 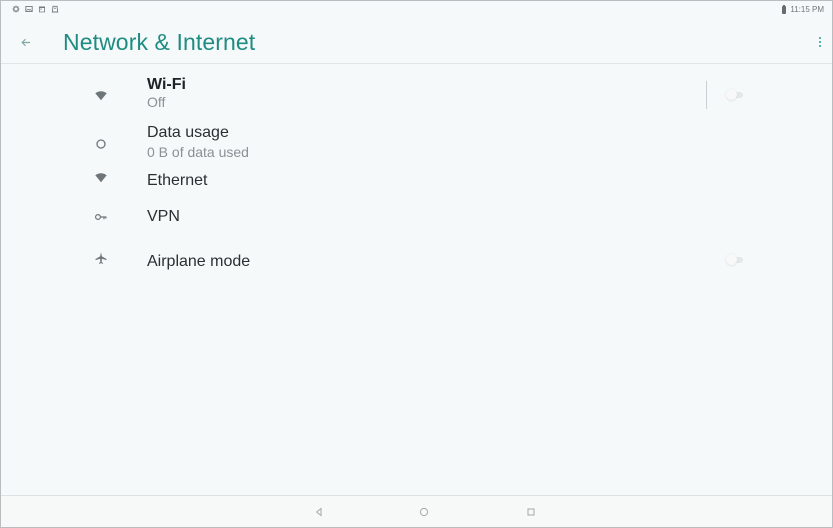 I want to click on data-usage-setting-row: Data usage 0 B of data used, so click(x=416, y=144).